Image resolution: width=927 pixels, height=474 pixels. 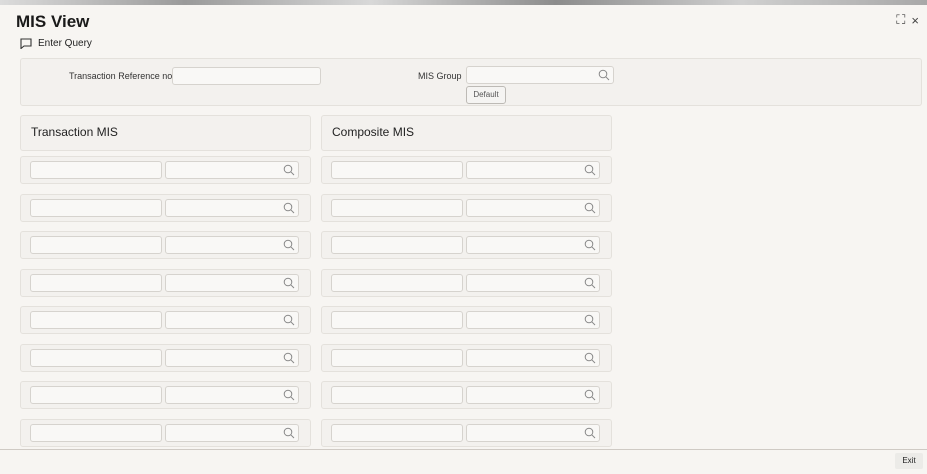 What do you see at coordinates (900, 20) in the screenshot?
I see `expand-icon: ⛶` at bounding box center [900, 20].